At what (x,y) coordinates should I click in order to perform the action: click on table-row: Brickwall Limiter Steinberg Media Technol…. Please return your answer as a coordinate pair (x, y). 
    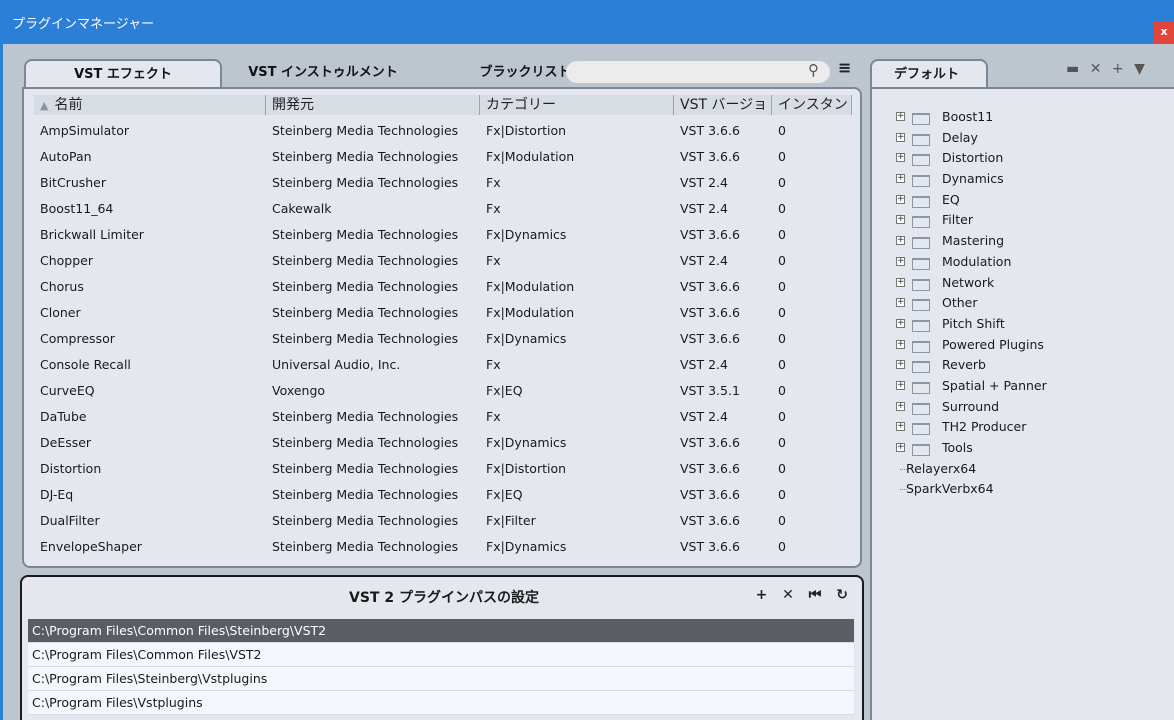
    Looking at the image, I should click on (443, 239).